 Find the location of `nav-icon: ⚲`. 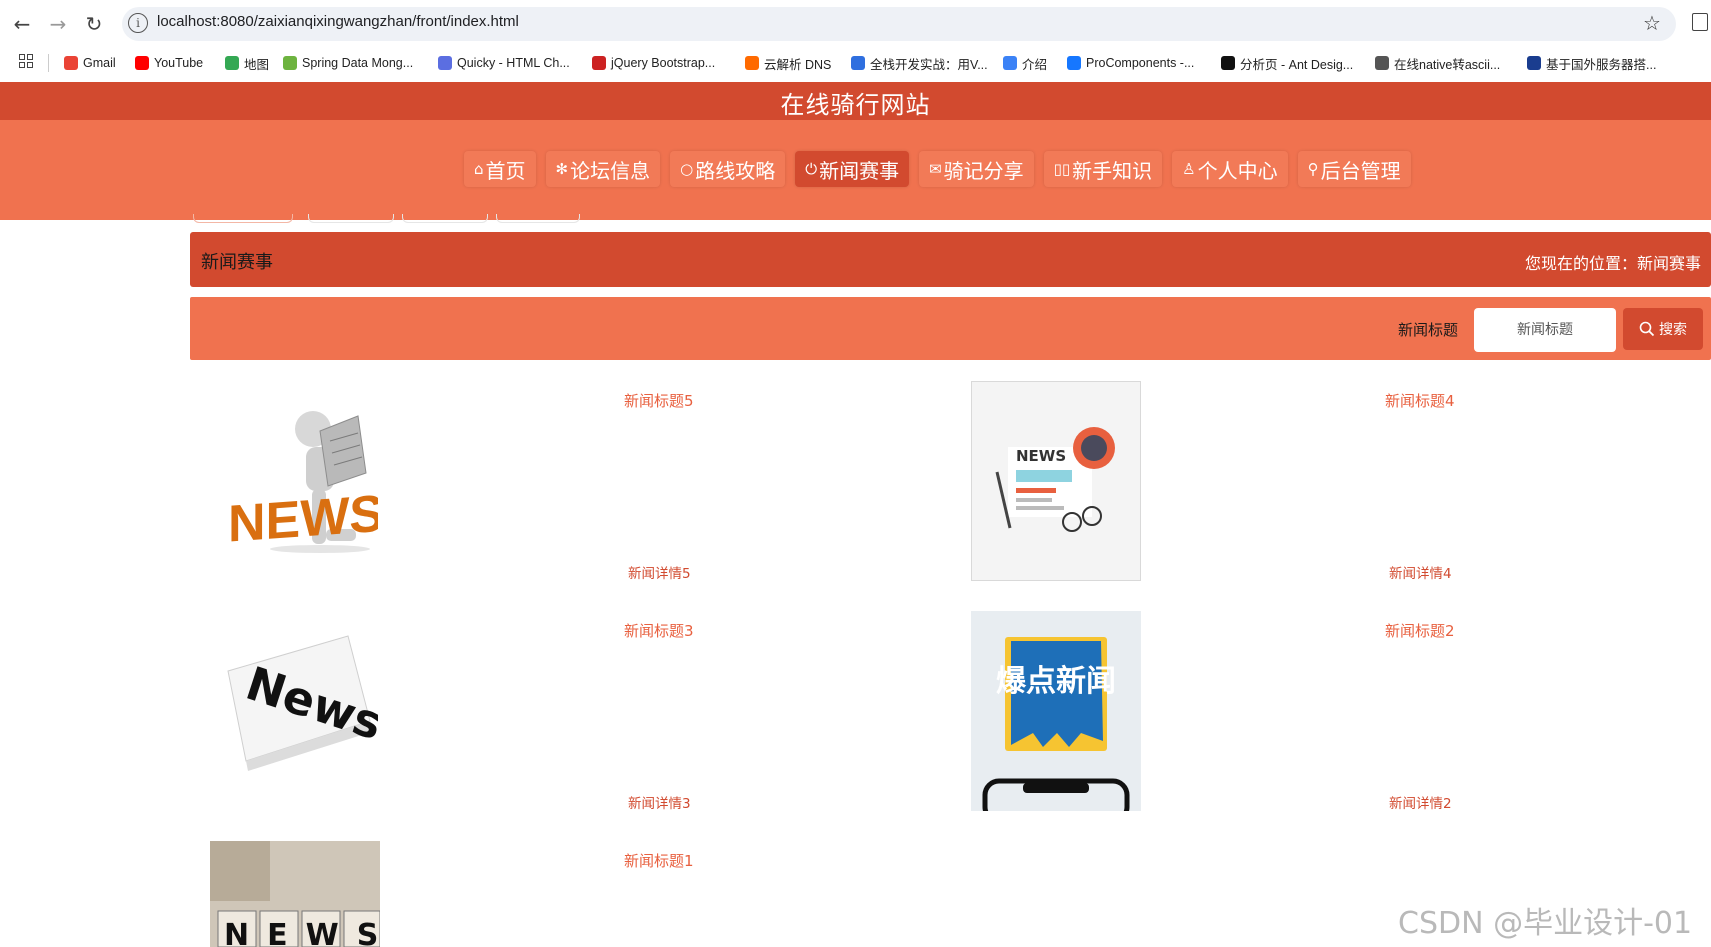

nav-icon: ⚲ is located at coordinates (1313, 169).